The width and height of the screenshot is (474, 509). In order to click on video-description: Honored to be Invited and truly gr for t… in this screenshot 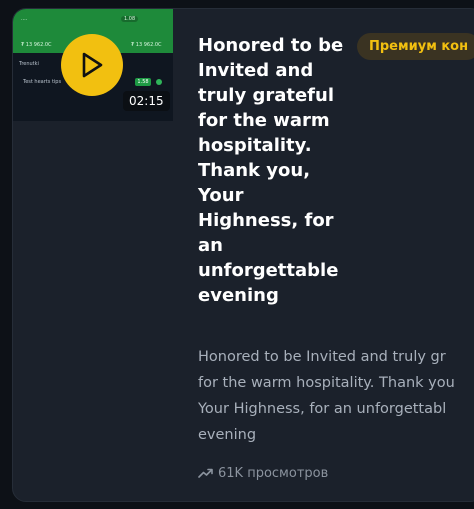, I will do `click(326, 396)`.